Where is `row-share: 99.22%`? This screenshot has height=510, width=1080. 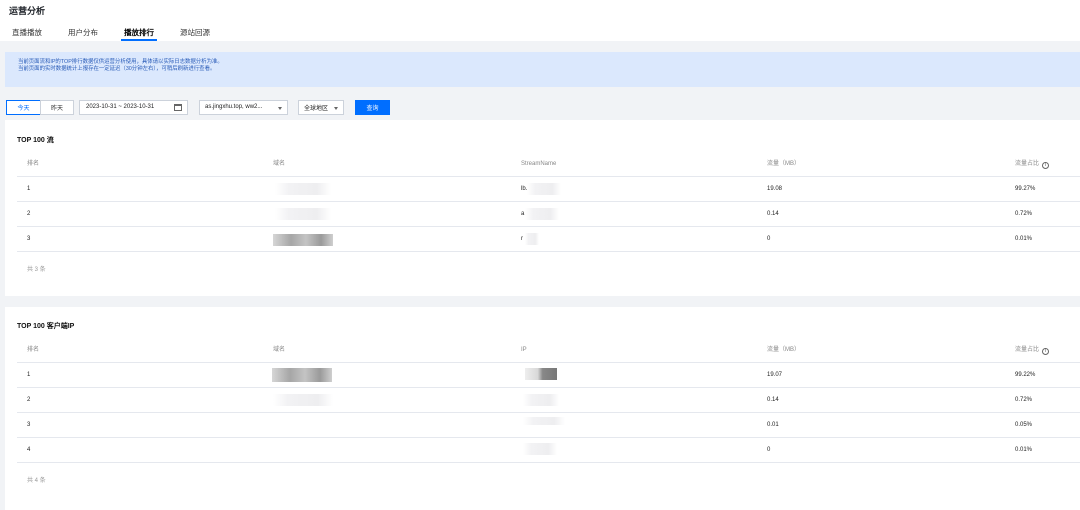 row-share: 99.22% is located at coordinates (1025, 375).